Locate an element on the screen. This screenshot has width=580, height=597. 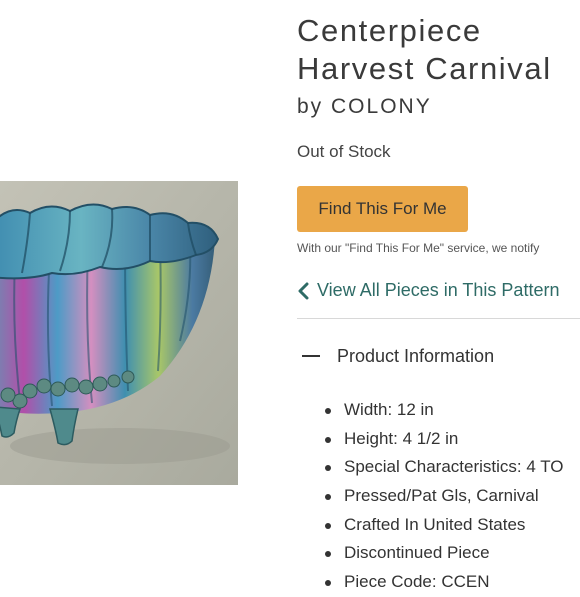
product-title: Centerpiece Harvest Carnival is located at coordinates (424, 50).